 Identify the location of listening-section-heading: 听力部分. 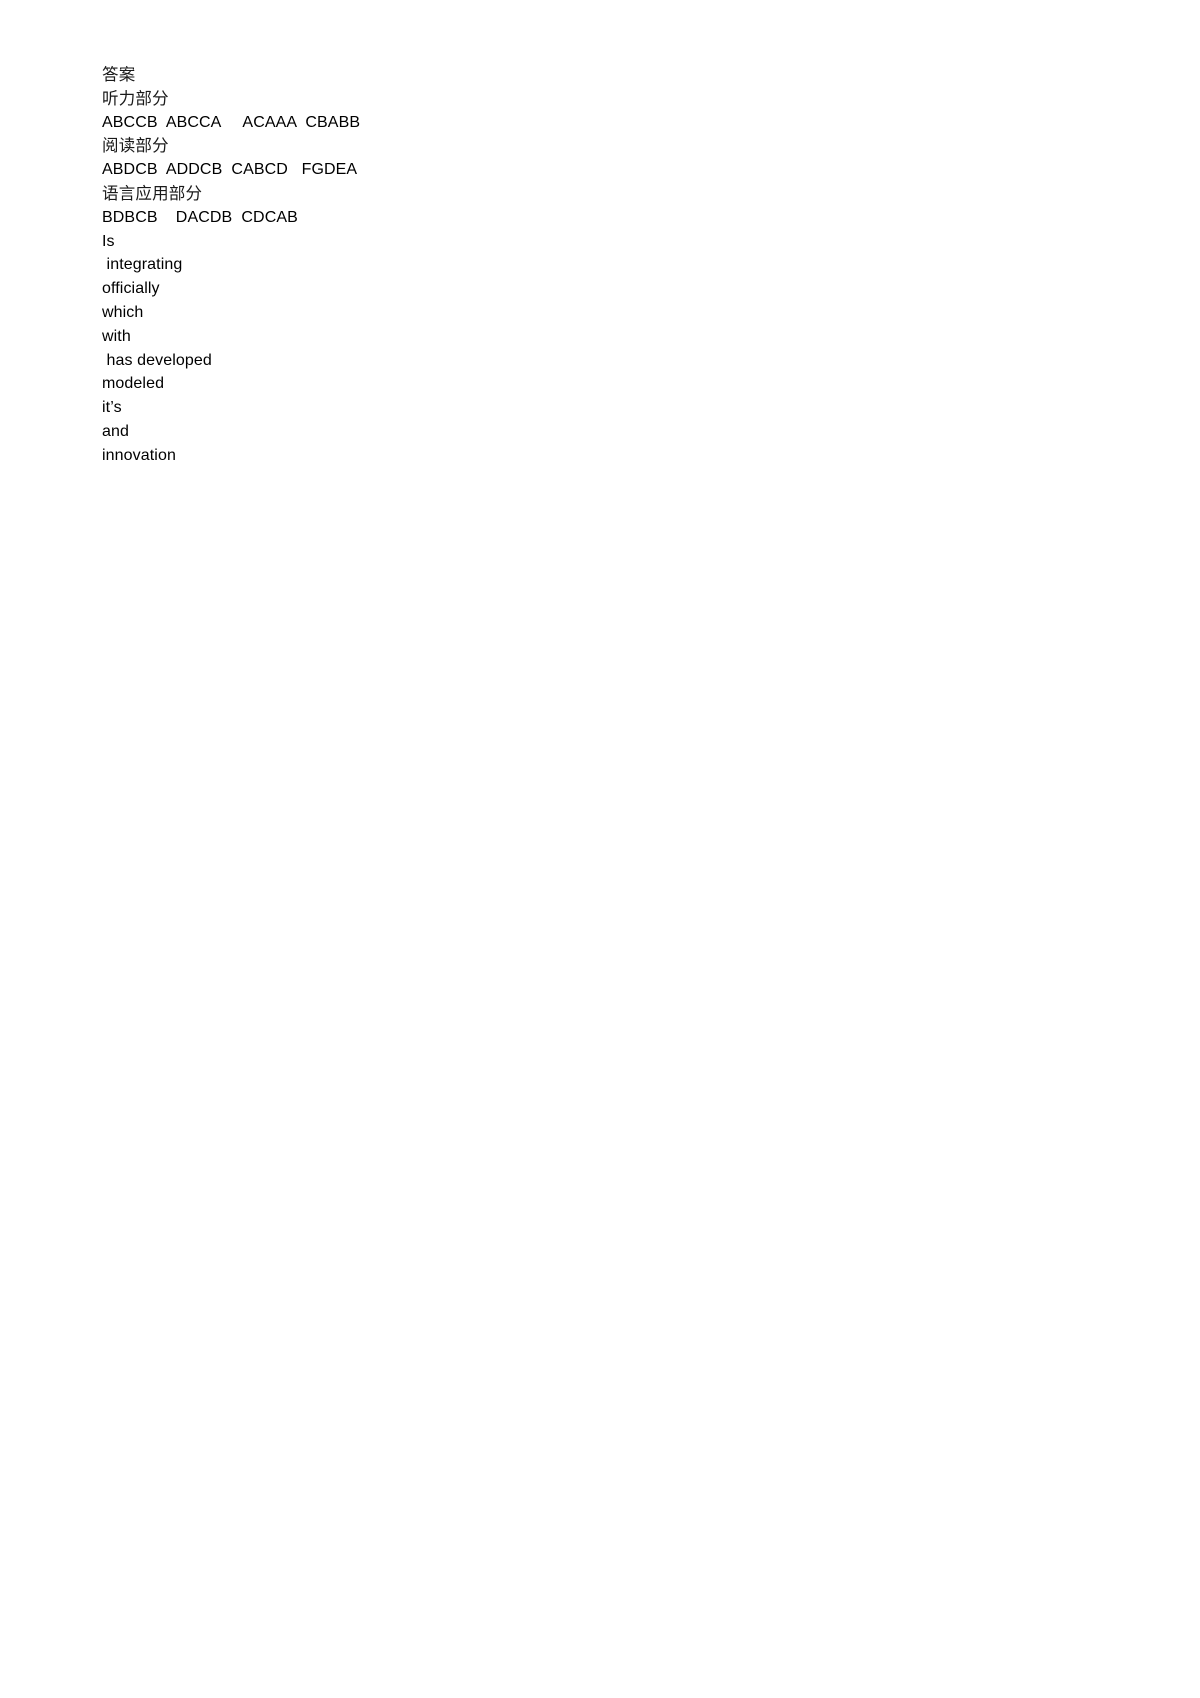
(135, 98).